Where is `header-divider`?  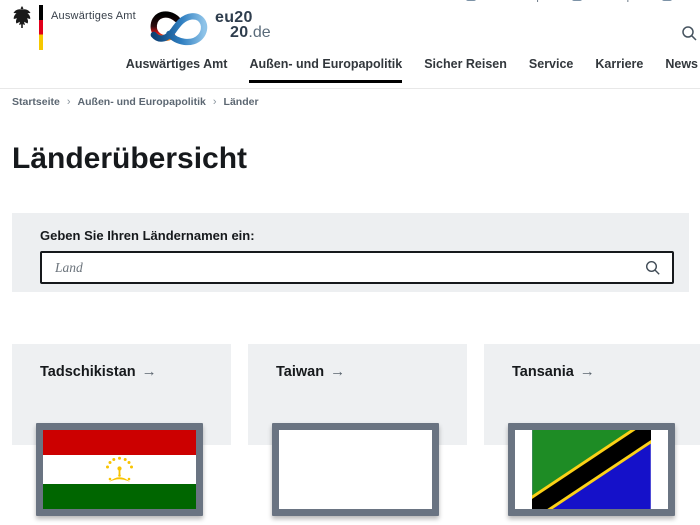
header-divider is located at coordinates (350, 88).